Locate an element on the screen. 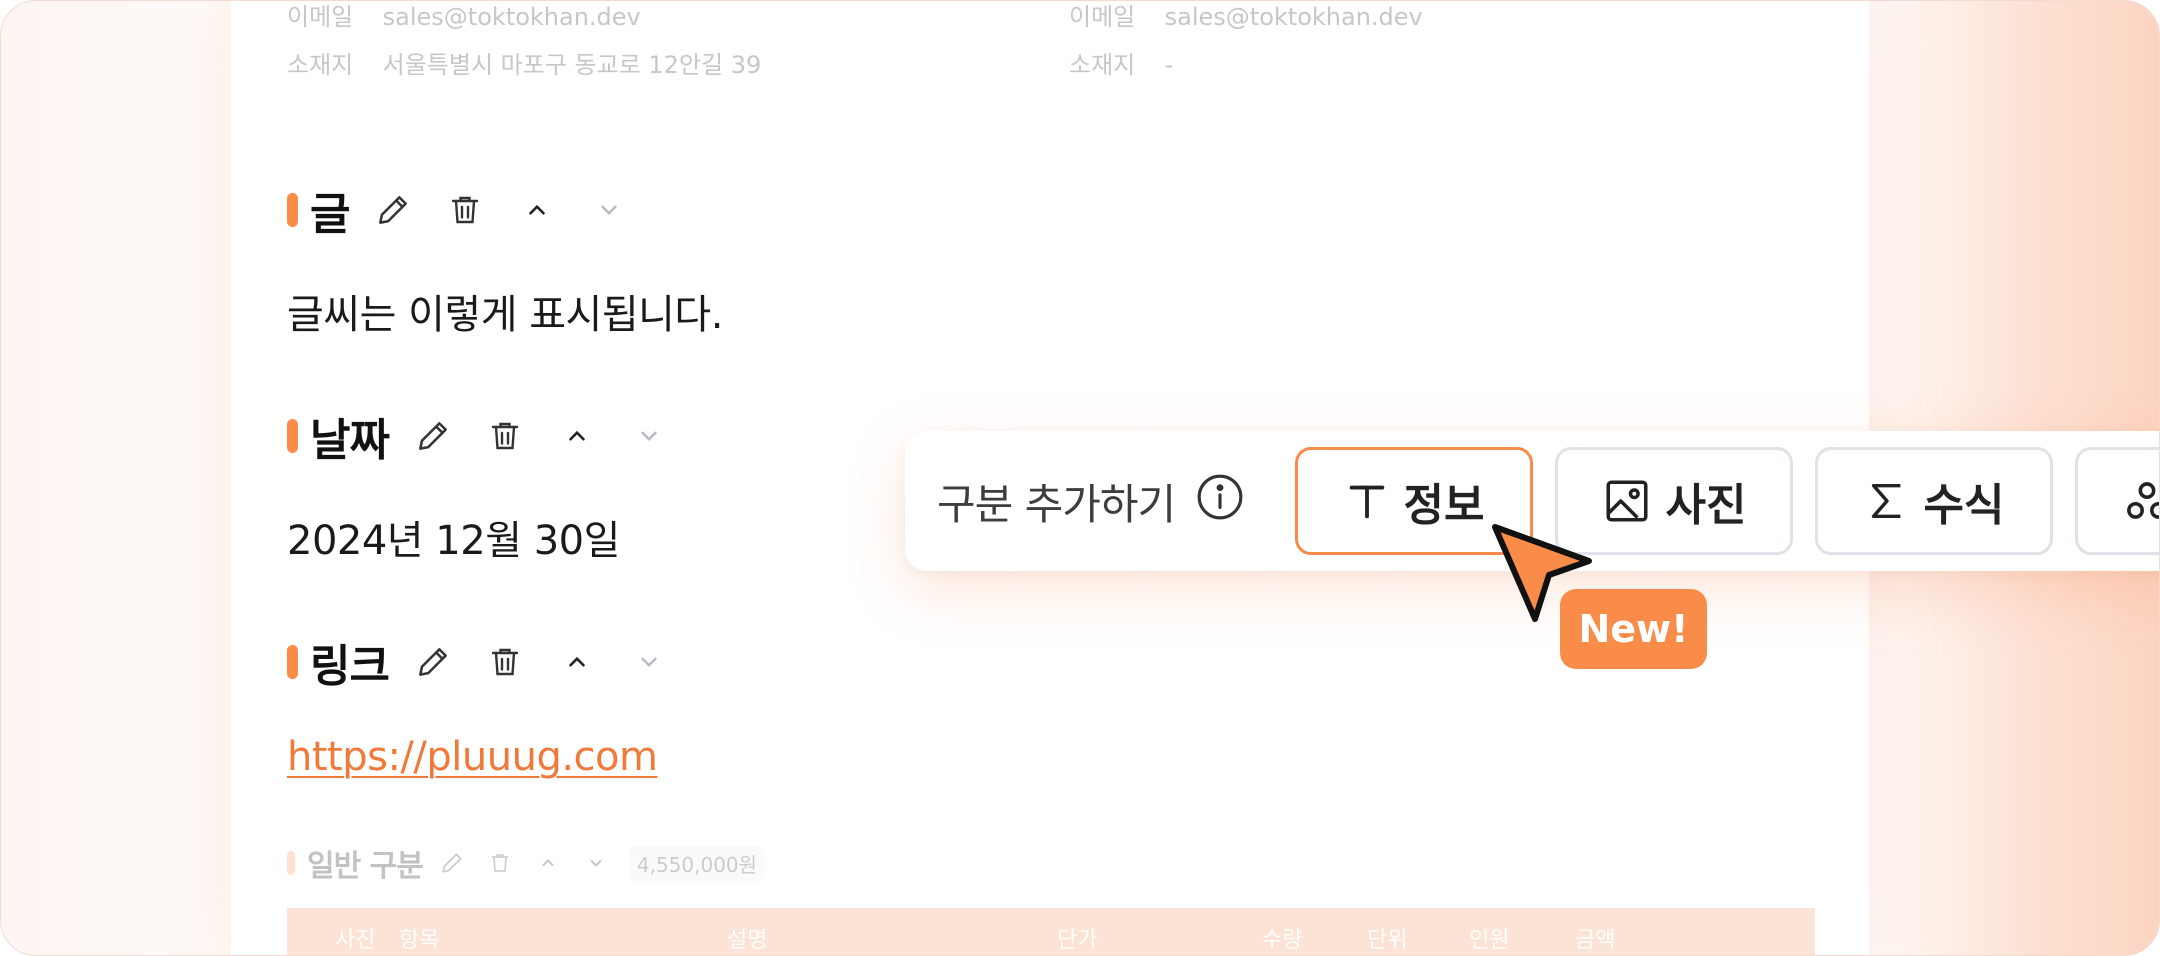 Image resolution: width=2160 pixels, height=956 pixels. amount-badge: 4,550,000원 is located at coordinates (697, 863).